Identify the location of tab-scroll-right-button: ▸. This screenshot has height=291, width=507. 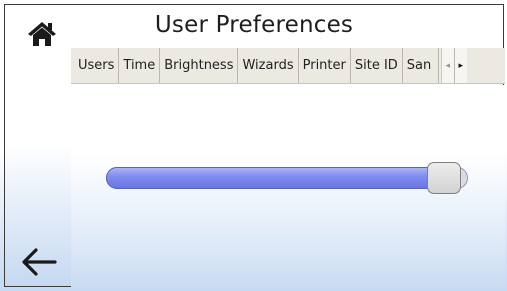
(460, 65).